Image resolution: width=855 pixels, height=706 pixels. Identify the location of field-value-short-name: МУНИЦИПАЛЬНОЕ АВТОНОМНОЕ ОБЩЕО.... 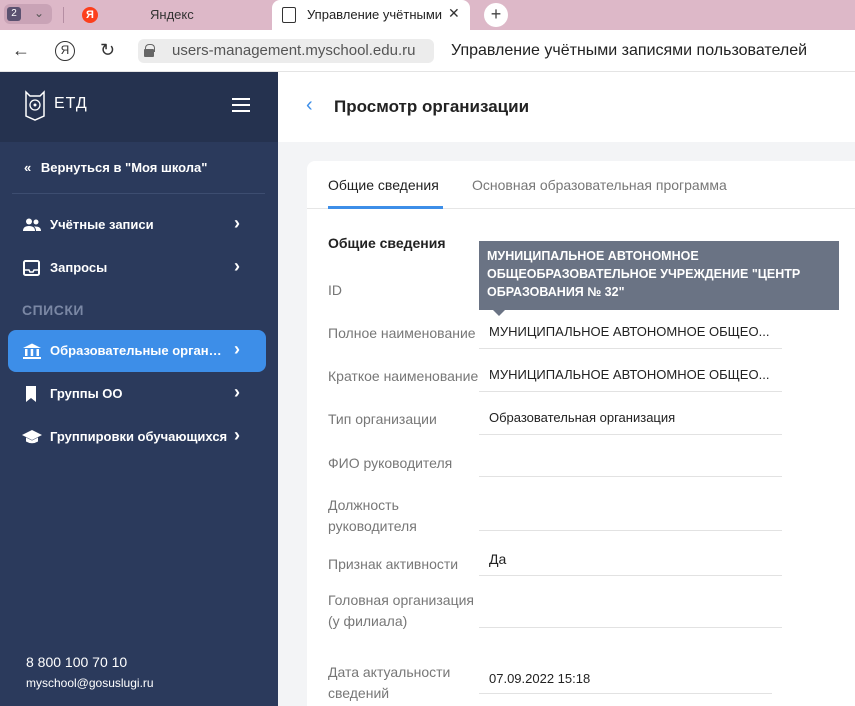
(630, 378).